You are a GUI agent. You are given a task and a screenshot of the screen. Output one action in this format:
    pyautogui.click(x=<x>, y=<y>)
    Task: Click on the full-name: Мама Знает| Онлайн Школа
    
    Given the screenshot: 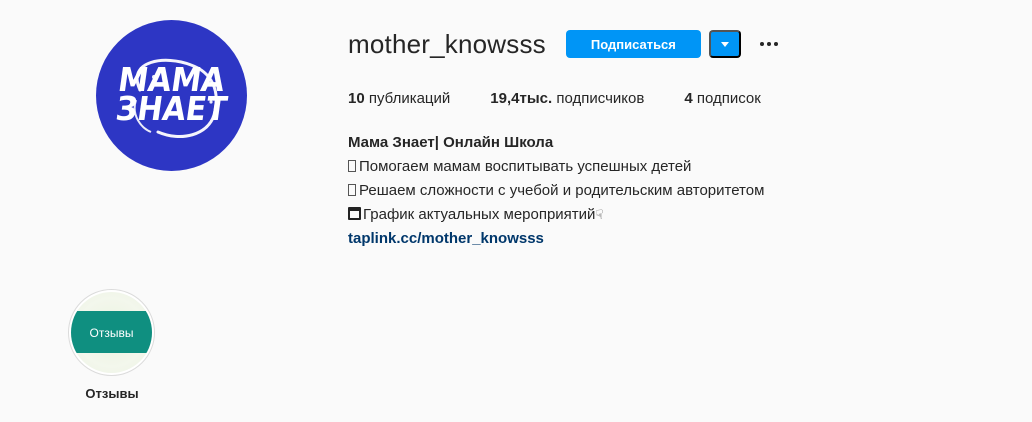 What is the action you would take?
    pyautogui.click(x=451, y=142)
    